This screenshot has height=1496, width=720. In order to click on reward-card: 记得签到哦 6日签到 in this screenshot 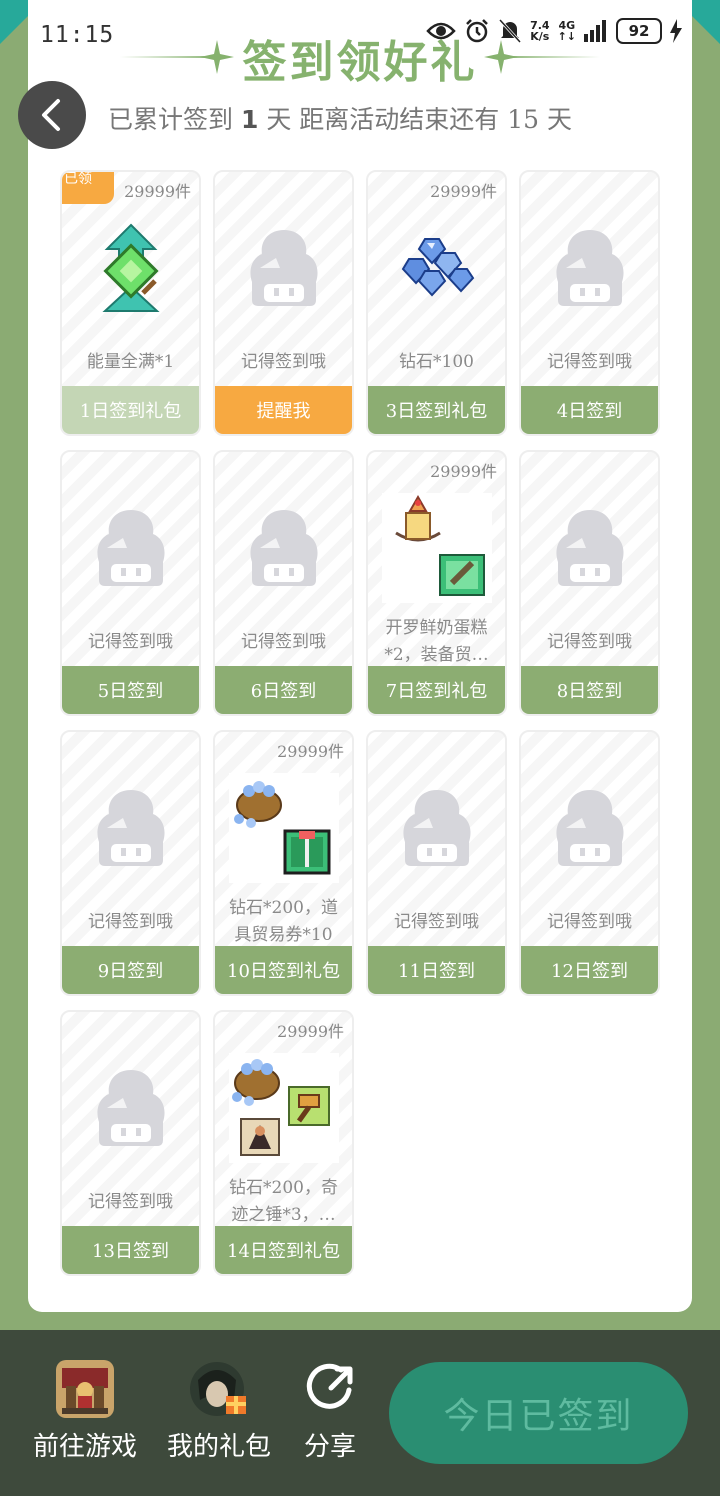, I will do `click(283, 583)`.